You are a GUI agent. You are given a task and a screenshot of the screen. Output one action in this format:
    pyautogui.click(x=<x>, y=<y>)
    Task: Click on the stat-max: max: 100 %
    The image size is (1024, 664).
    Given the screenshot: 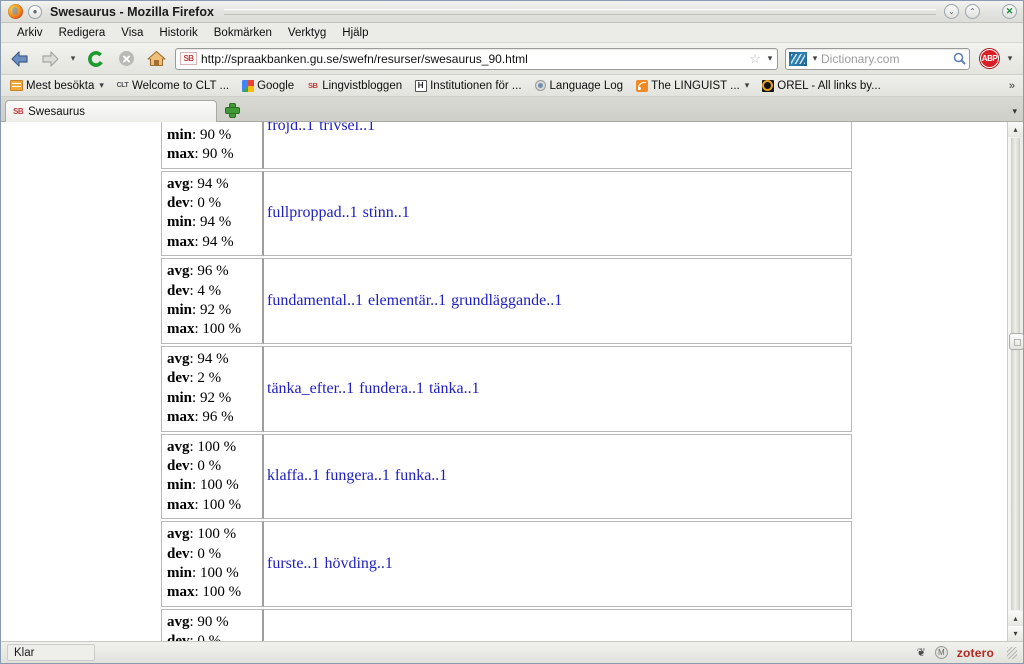 What is the action you would take?
    pyautogui.click(x=204, y=592)
    